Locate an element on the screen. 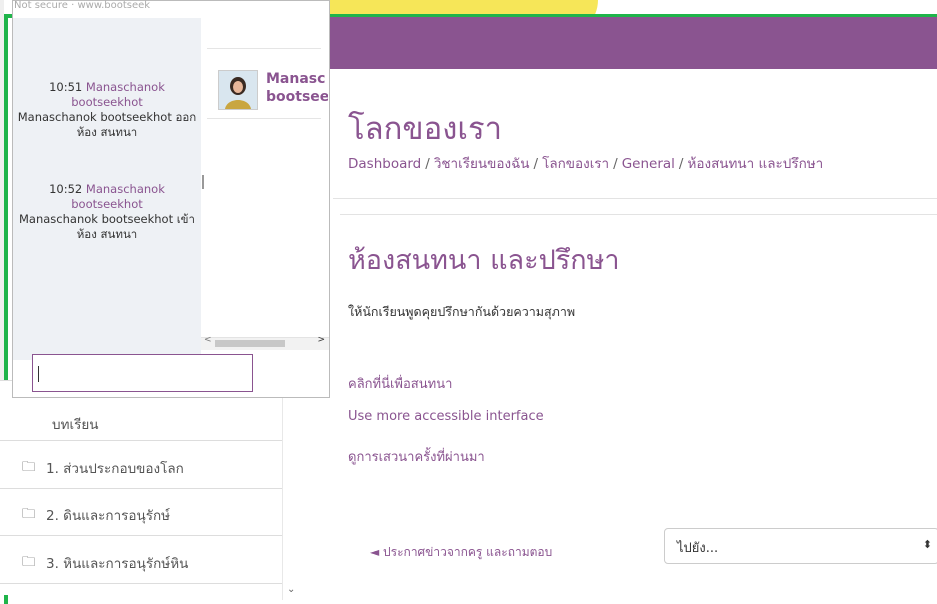 The width and height of the screenshot is (937, 604). horizontal-scrollbar: < > is located at coordinates (265, 342).